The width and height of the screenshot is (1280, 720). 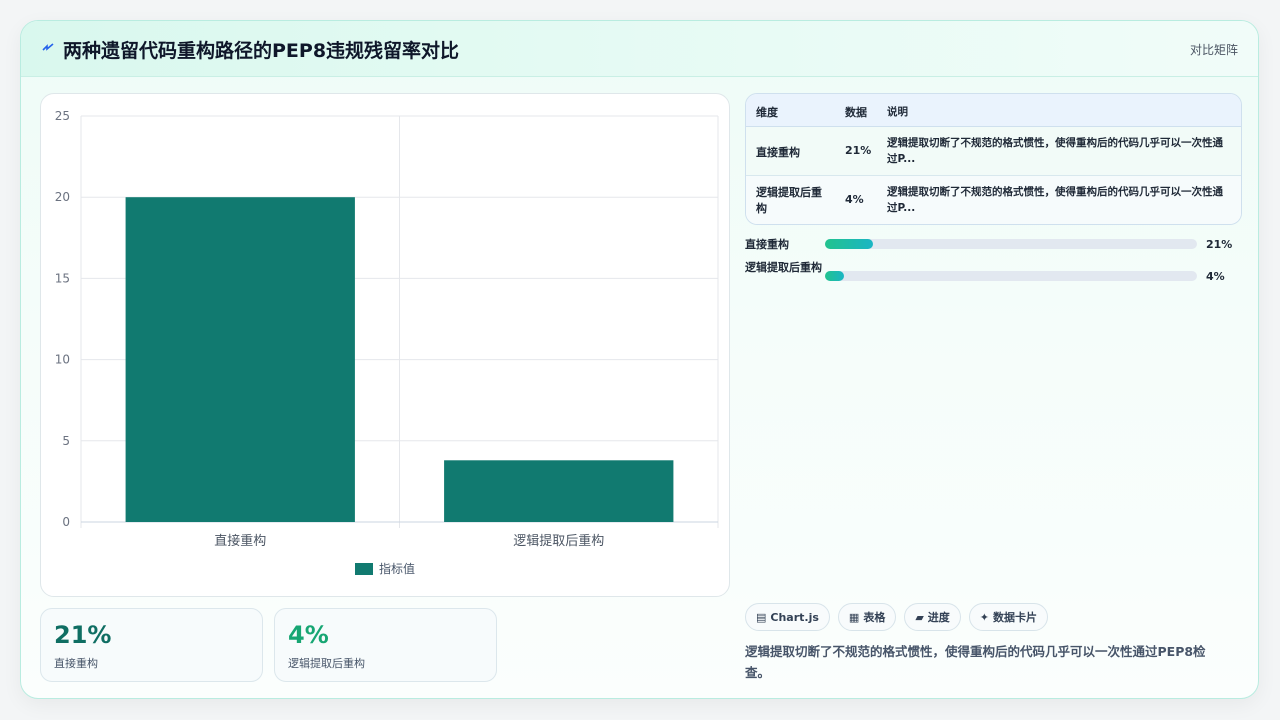 I want to click on table-header-cell: 数据, so click(x=856, y=112).